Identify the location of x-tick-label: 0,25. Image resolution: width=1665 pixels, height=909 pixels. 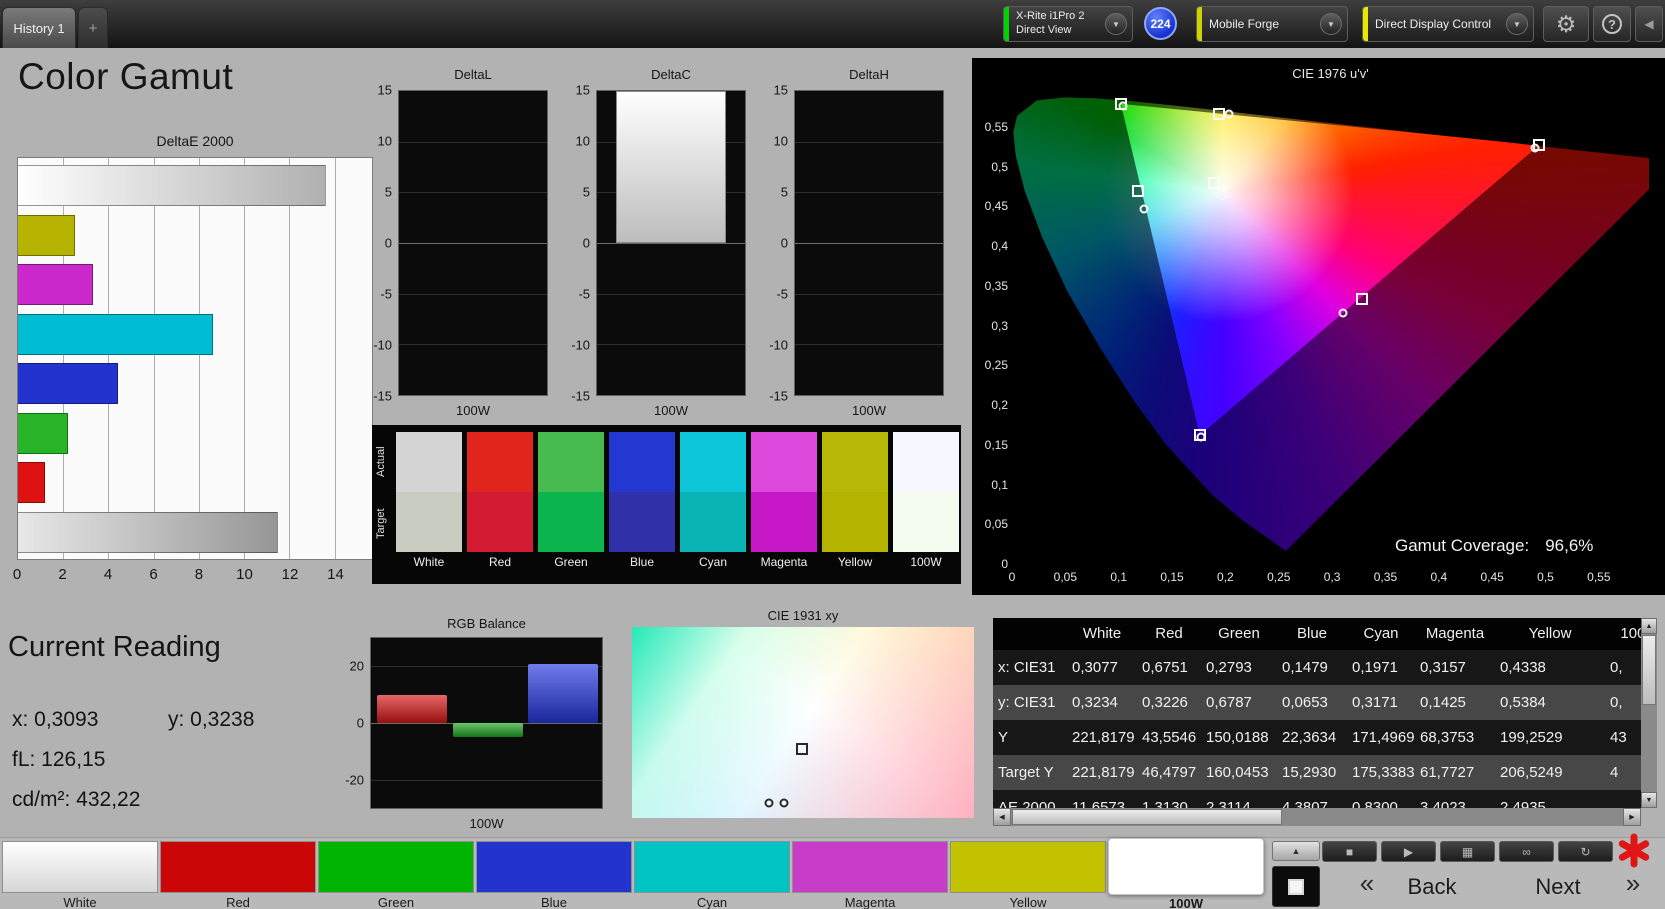
(1279, 577).